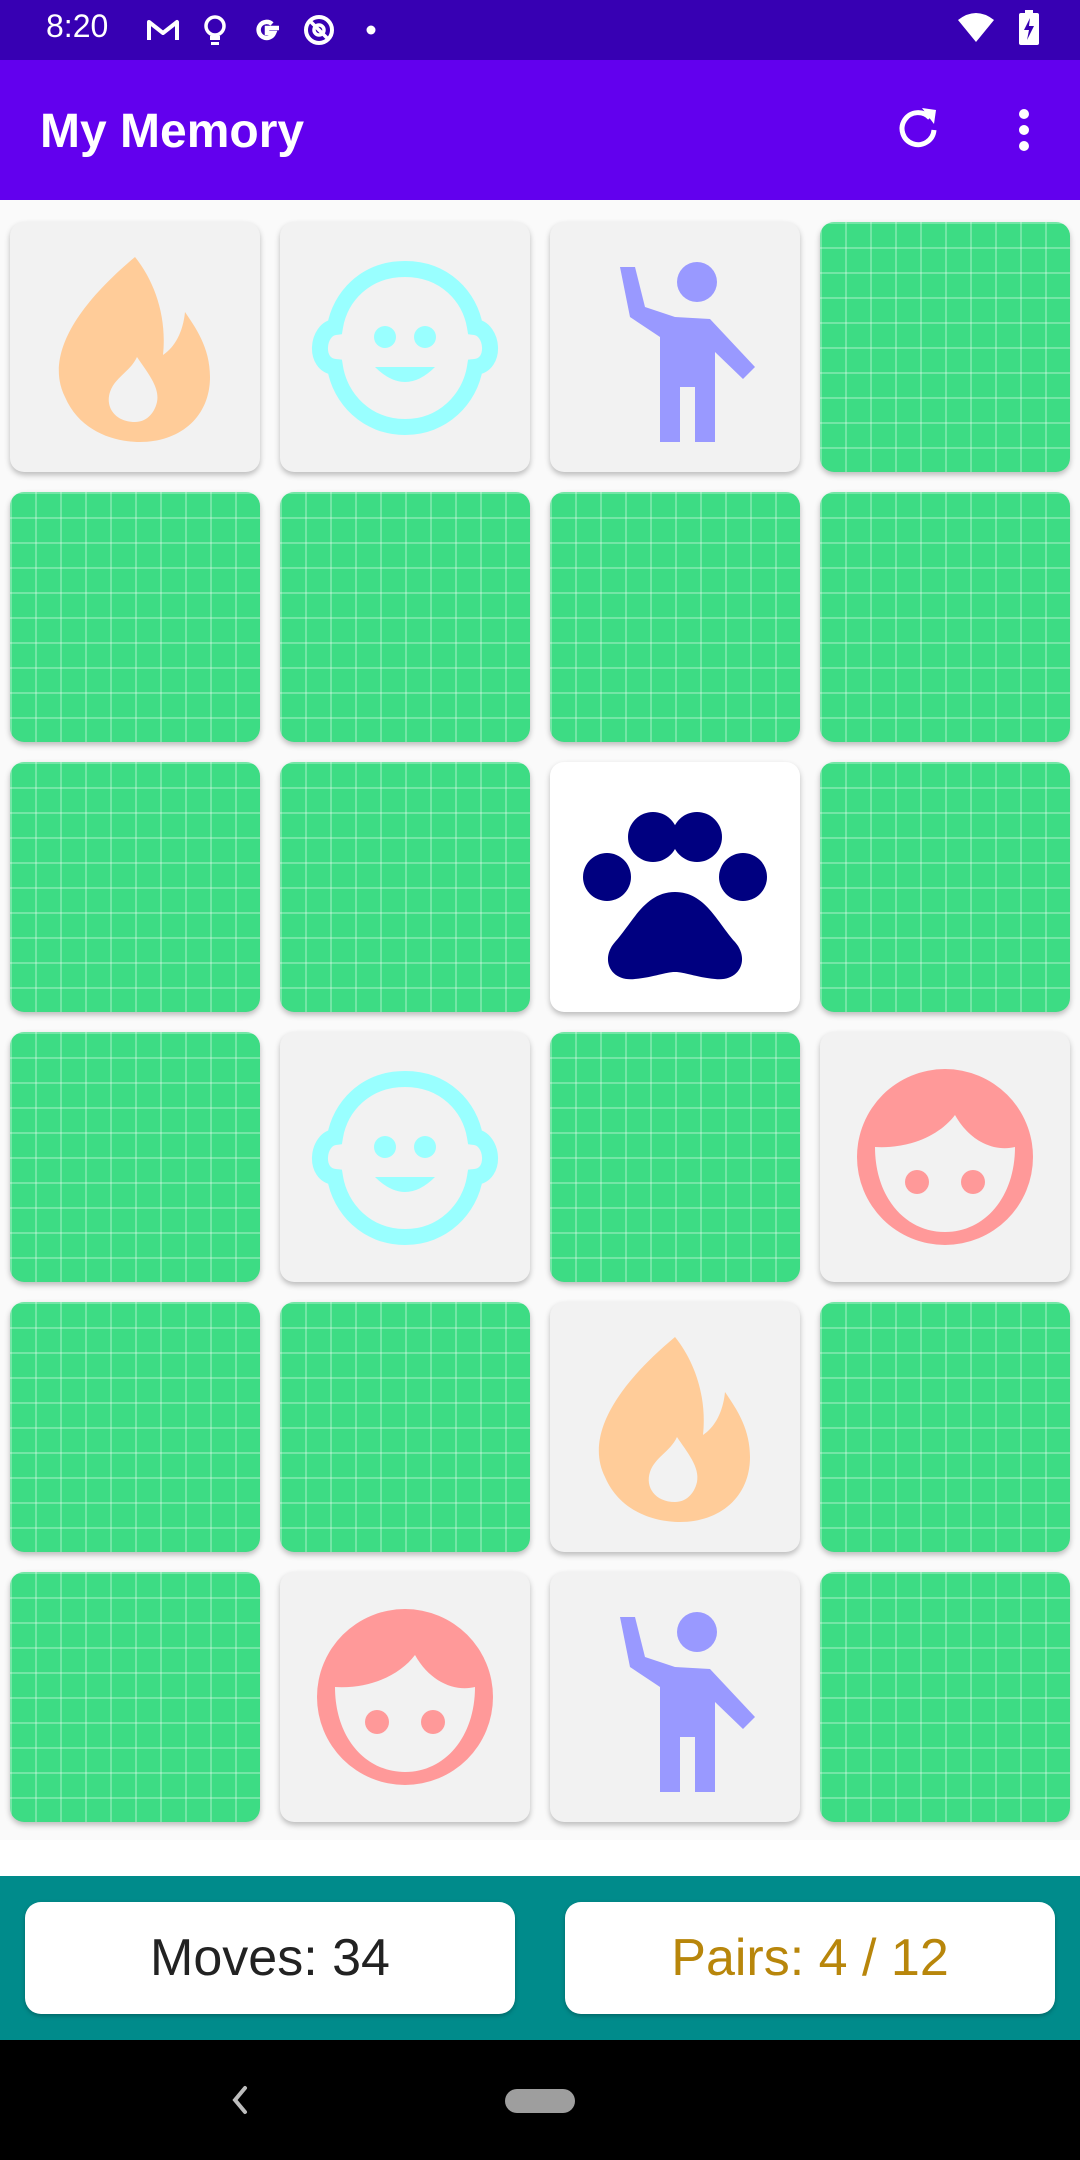  I want to click on lightbulb-icon, so click(215, 30).